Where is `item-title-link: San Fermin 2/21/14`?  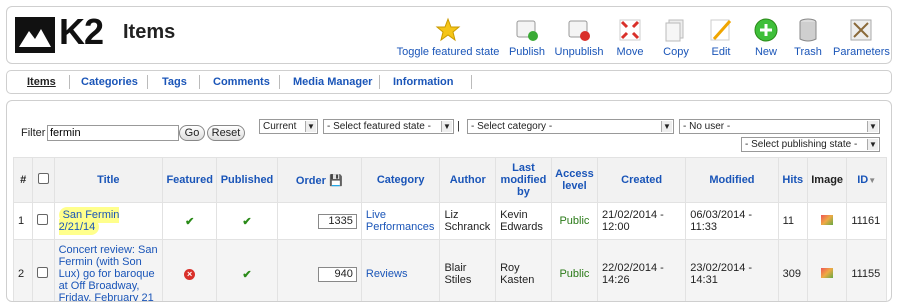 item-title-link: San Fermin 2/21/14 is located at coordinates (89, 221).